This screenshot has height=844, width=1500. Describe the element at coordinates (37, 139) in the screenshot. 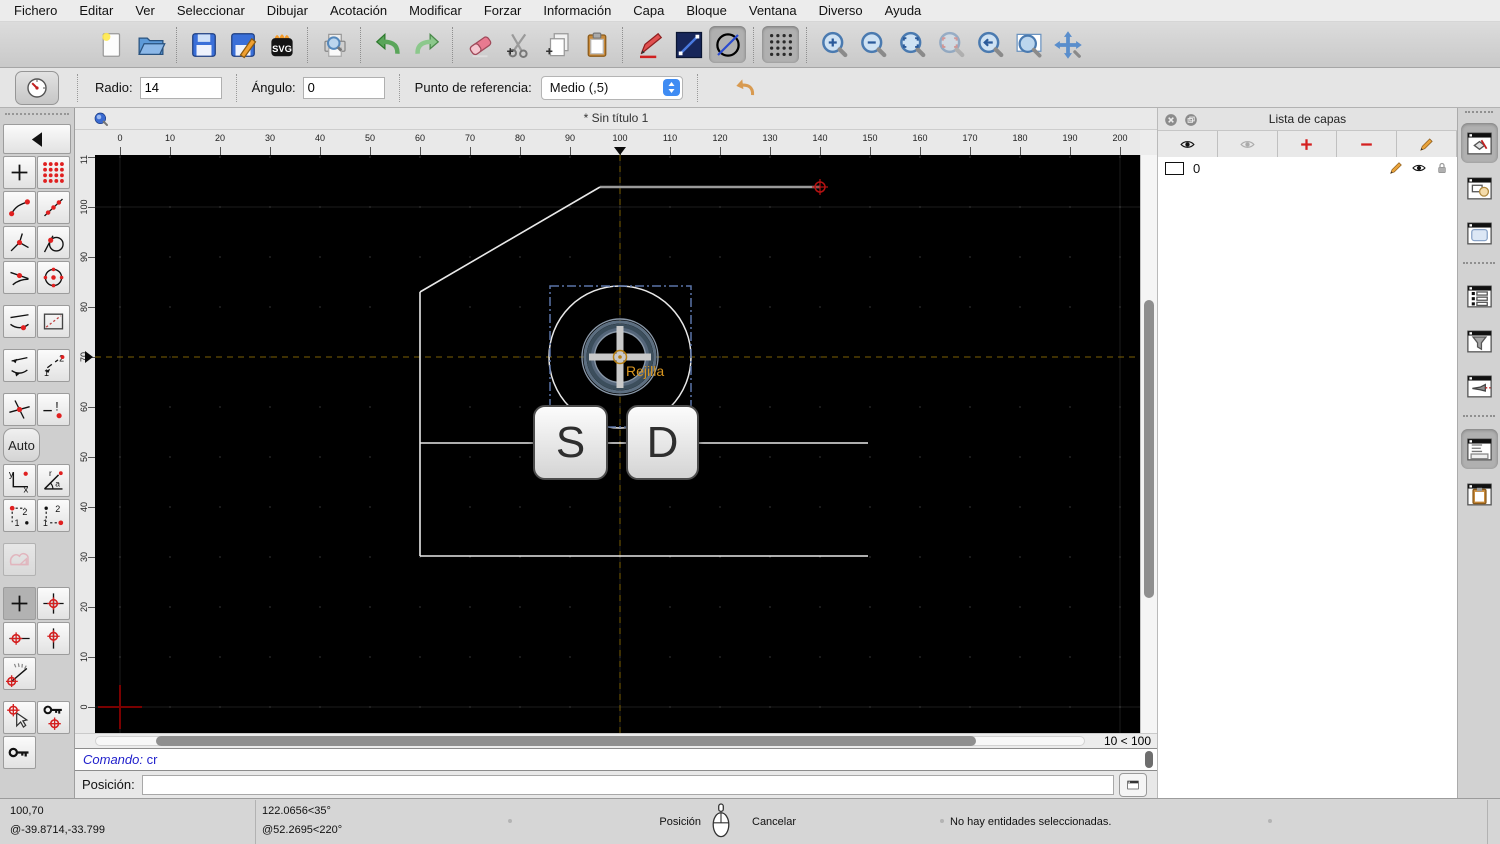

I see `snap-back-button` at that location.